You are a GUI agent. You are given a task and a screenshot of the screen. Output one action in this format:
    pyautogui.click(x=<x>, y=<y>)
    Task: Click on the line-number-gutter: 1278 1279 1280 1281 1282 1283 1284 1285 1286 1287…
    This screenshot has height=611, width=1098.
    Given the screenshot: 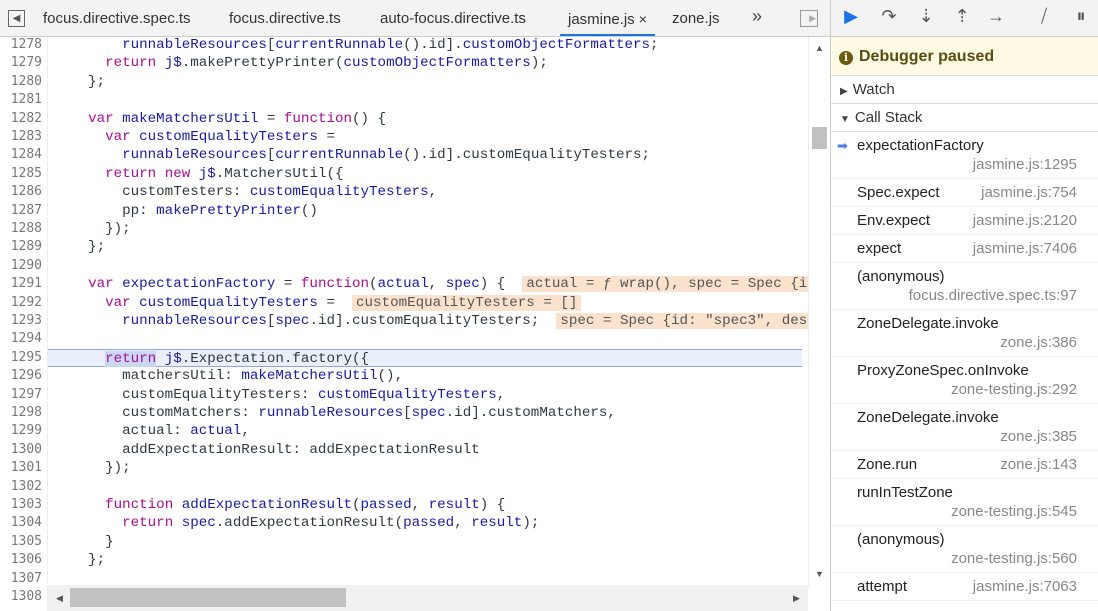 What is the action you would take?
    pyautogui.click(x=24, y=324)
    